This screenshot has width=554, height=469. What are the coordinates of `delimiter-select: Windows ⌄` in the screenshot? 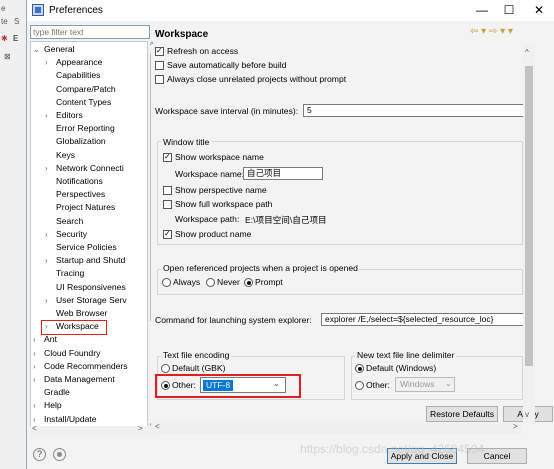 It's located at (425, 384).